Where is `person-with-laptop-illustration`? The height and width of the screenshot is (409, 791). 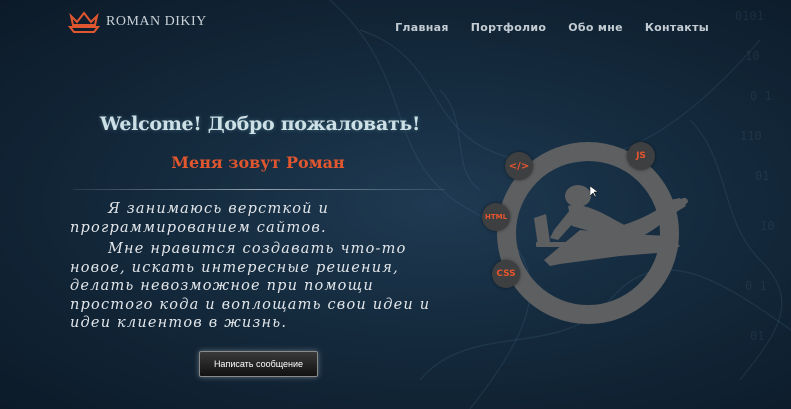
person-with-laptop-illustration is located at coordinates (611, 225).